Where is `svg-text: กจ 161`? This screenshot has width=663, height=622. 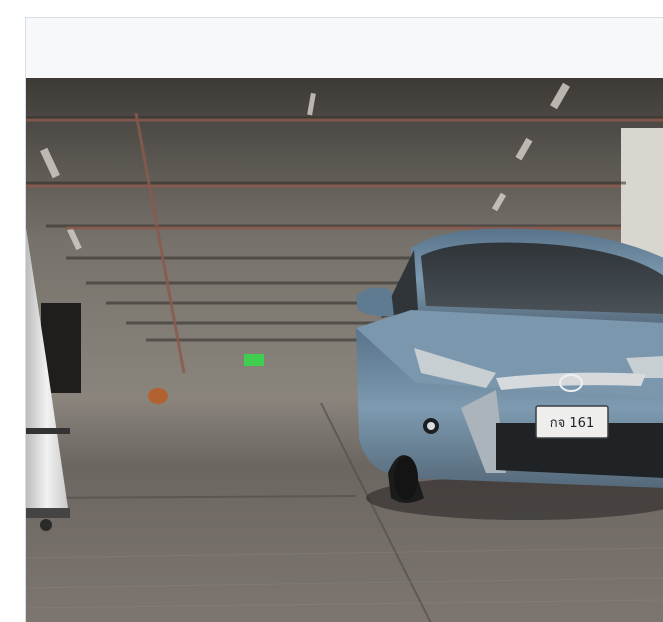
svg-text: กจ 161 is located at coordinates (572, 423).